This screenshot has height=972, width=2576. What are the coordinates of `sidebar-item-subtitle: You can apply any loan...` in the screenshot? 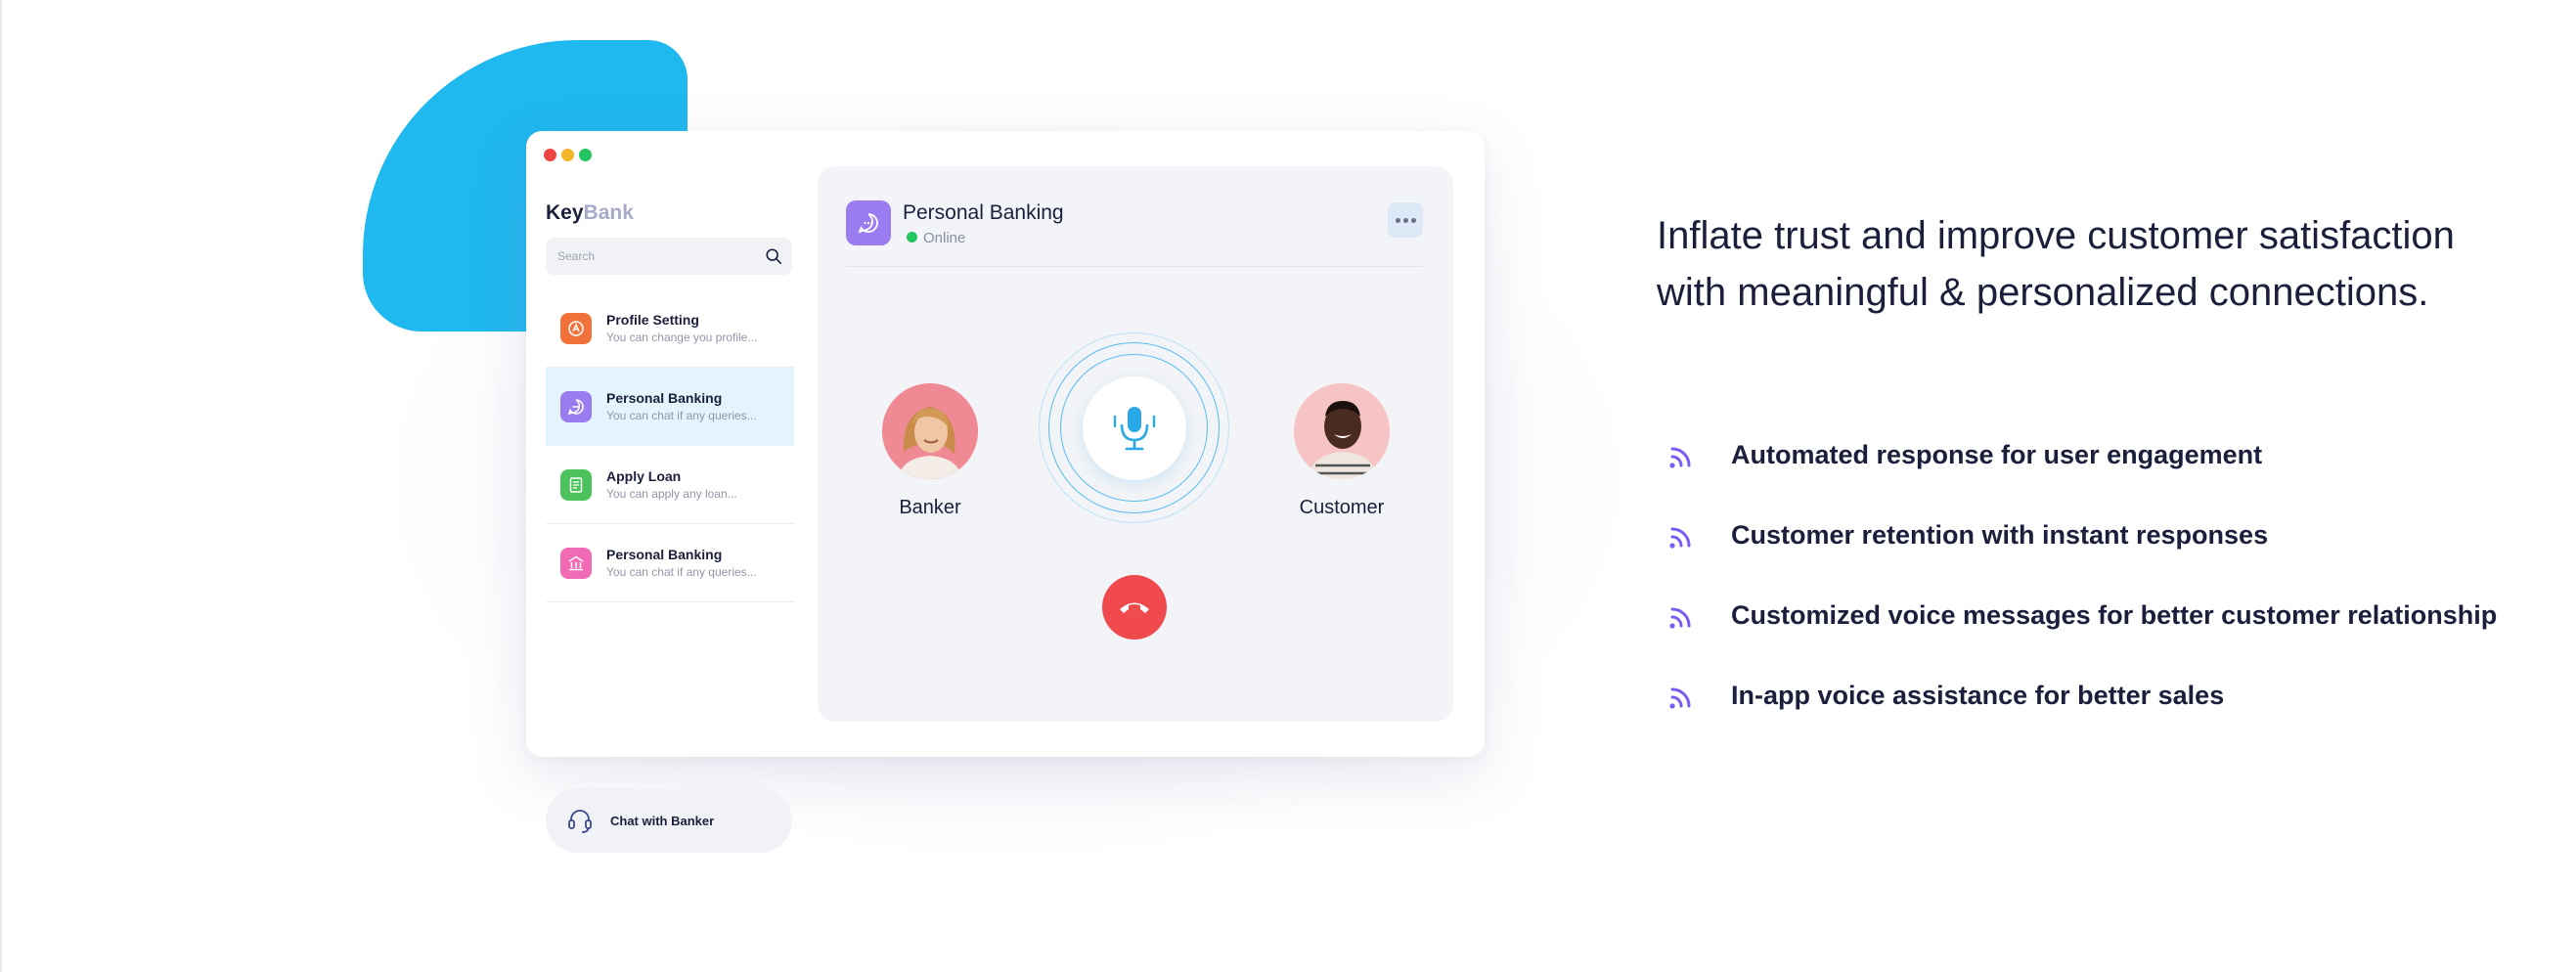 It's located at (672, 494).